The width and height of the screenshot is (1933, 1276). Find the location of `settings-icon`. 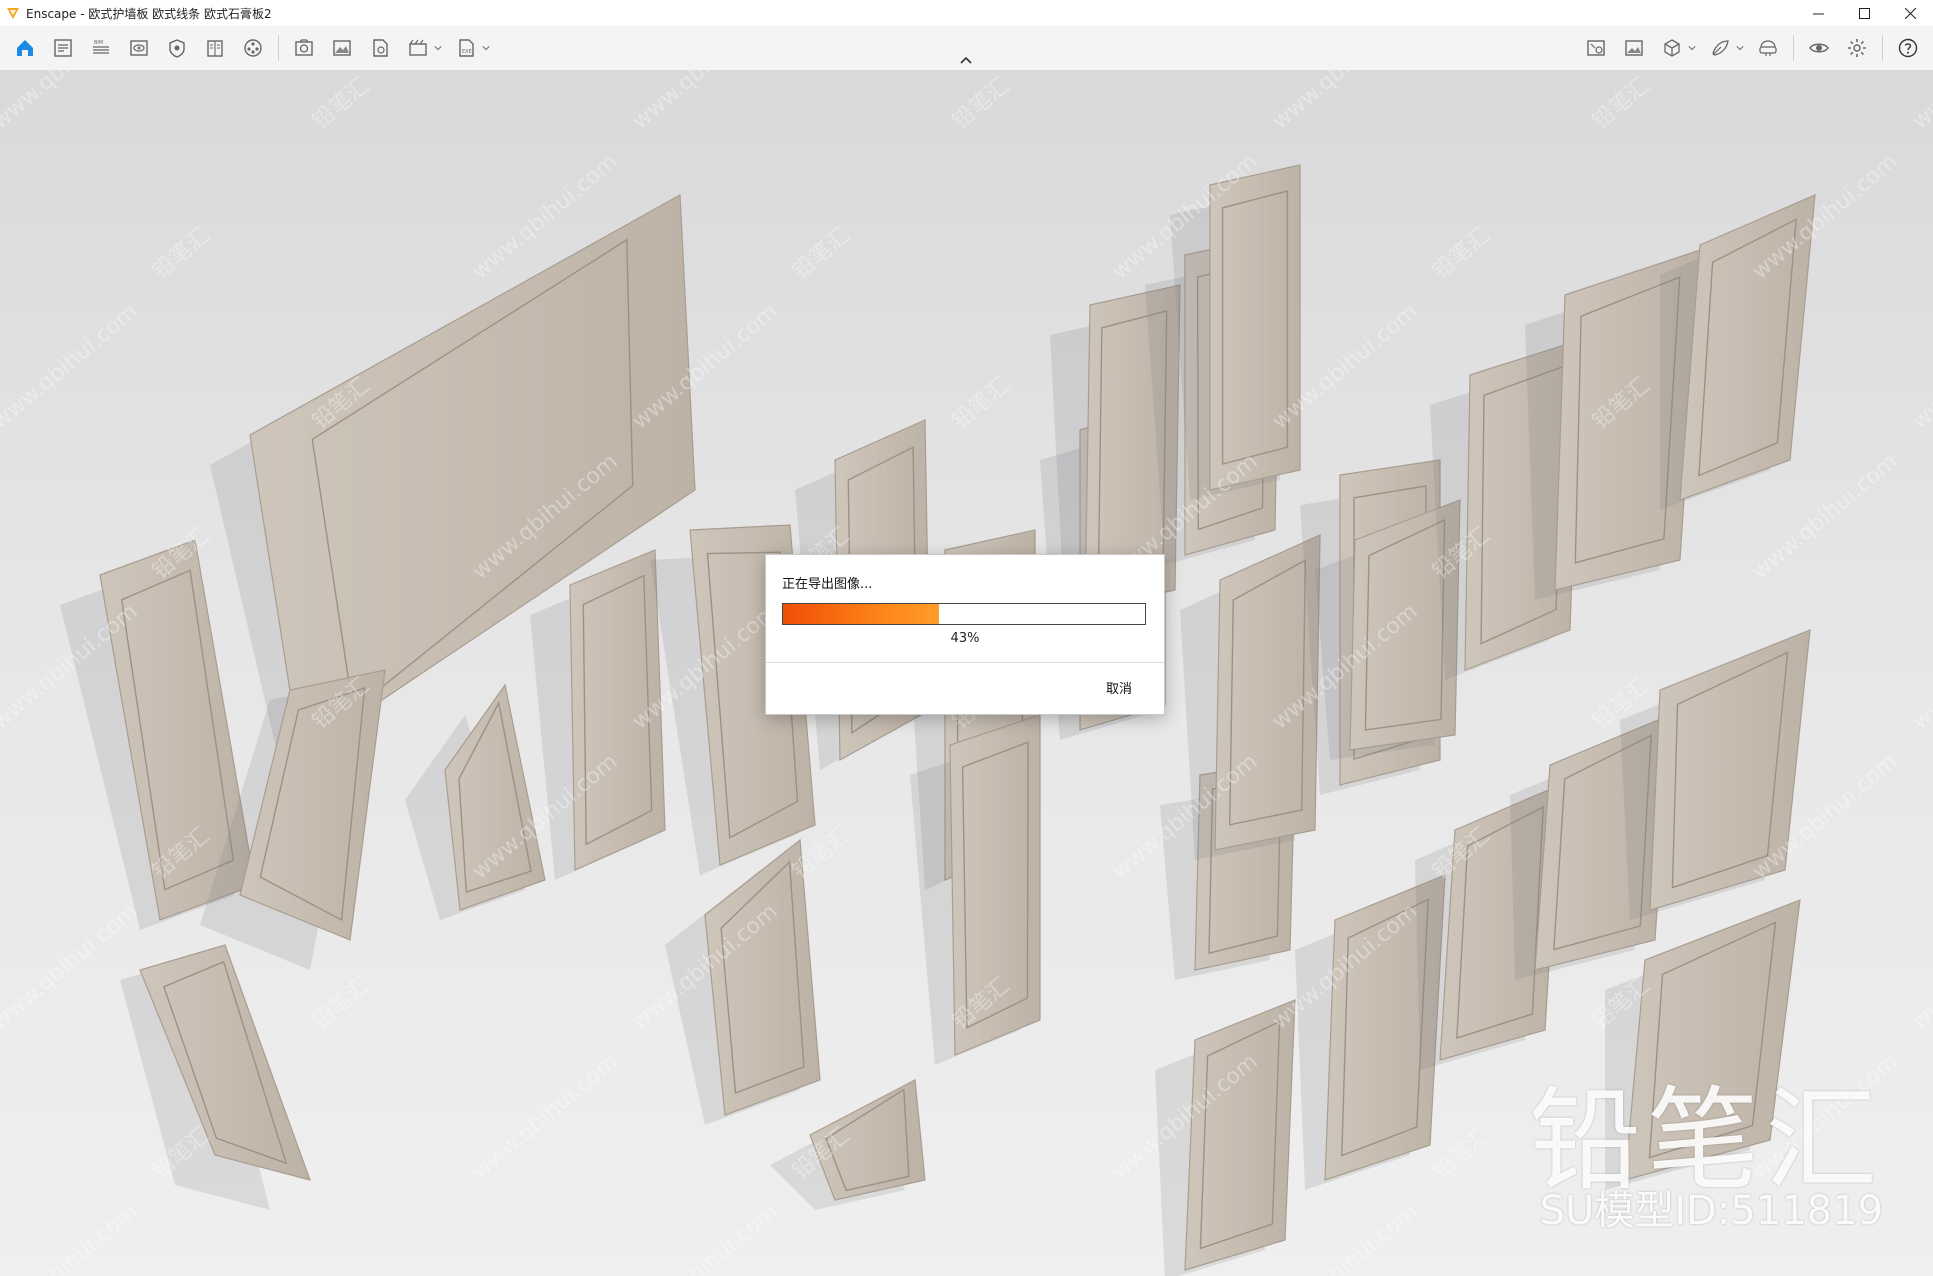

settings-icon is located at coordinates (1857, 48).